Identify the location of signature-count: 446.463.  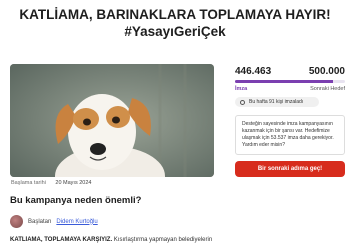
(253, 71).